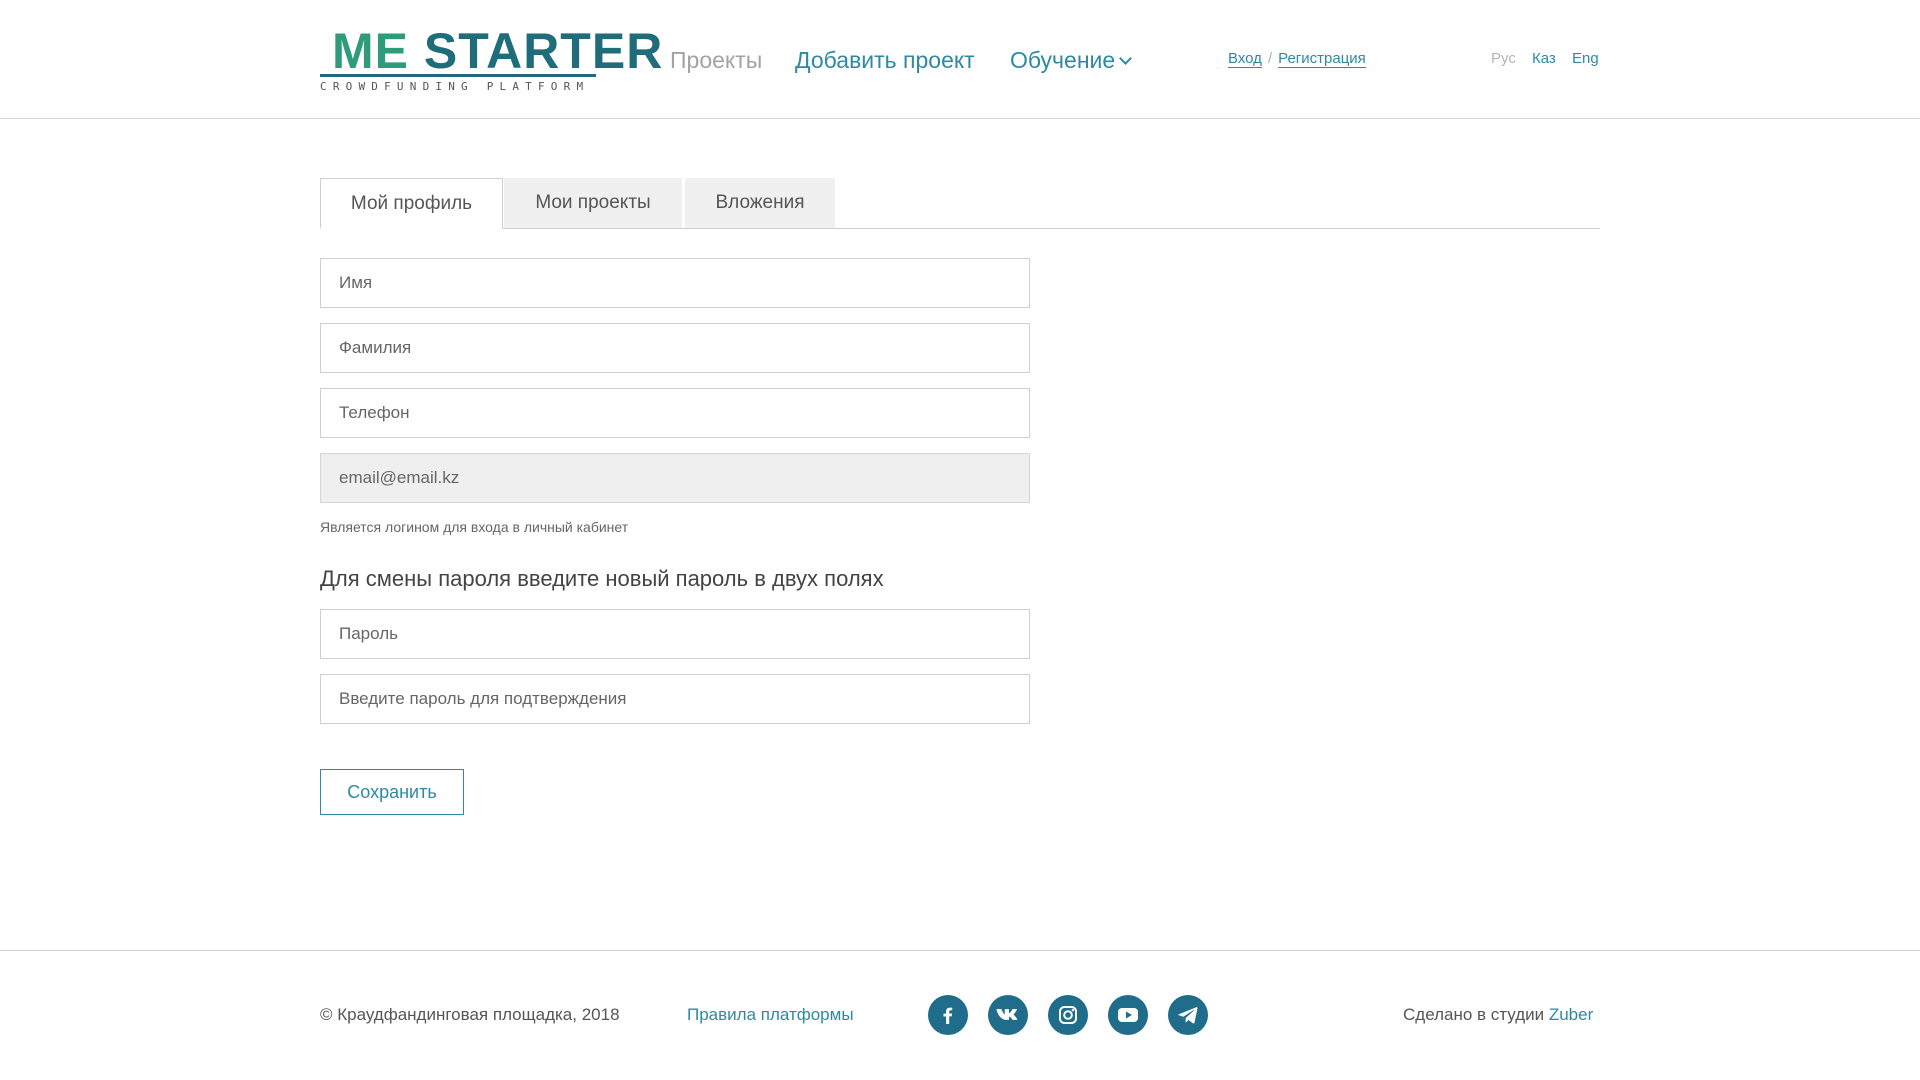 The width and height of the screenshot is (1920, 1080). I want to click on email-field, so click(675, 478).